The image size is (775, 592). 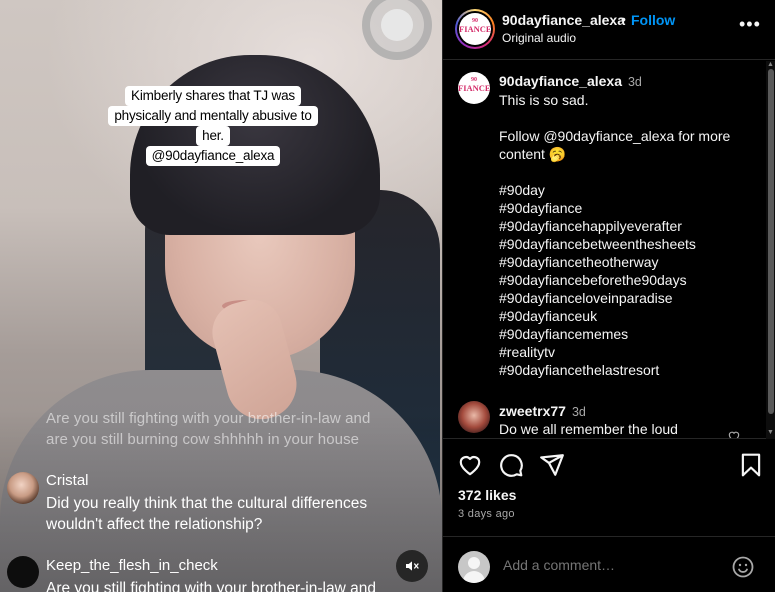 What do you see at coordinates (486, 514) in the screenshot?
I see `post-age: 3 days ago` at bounding box center [486, 514].